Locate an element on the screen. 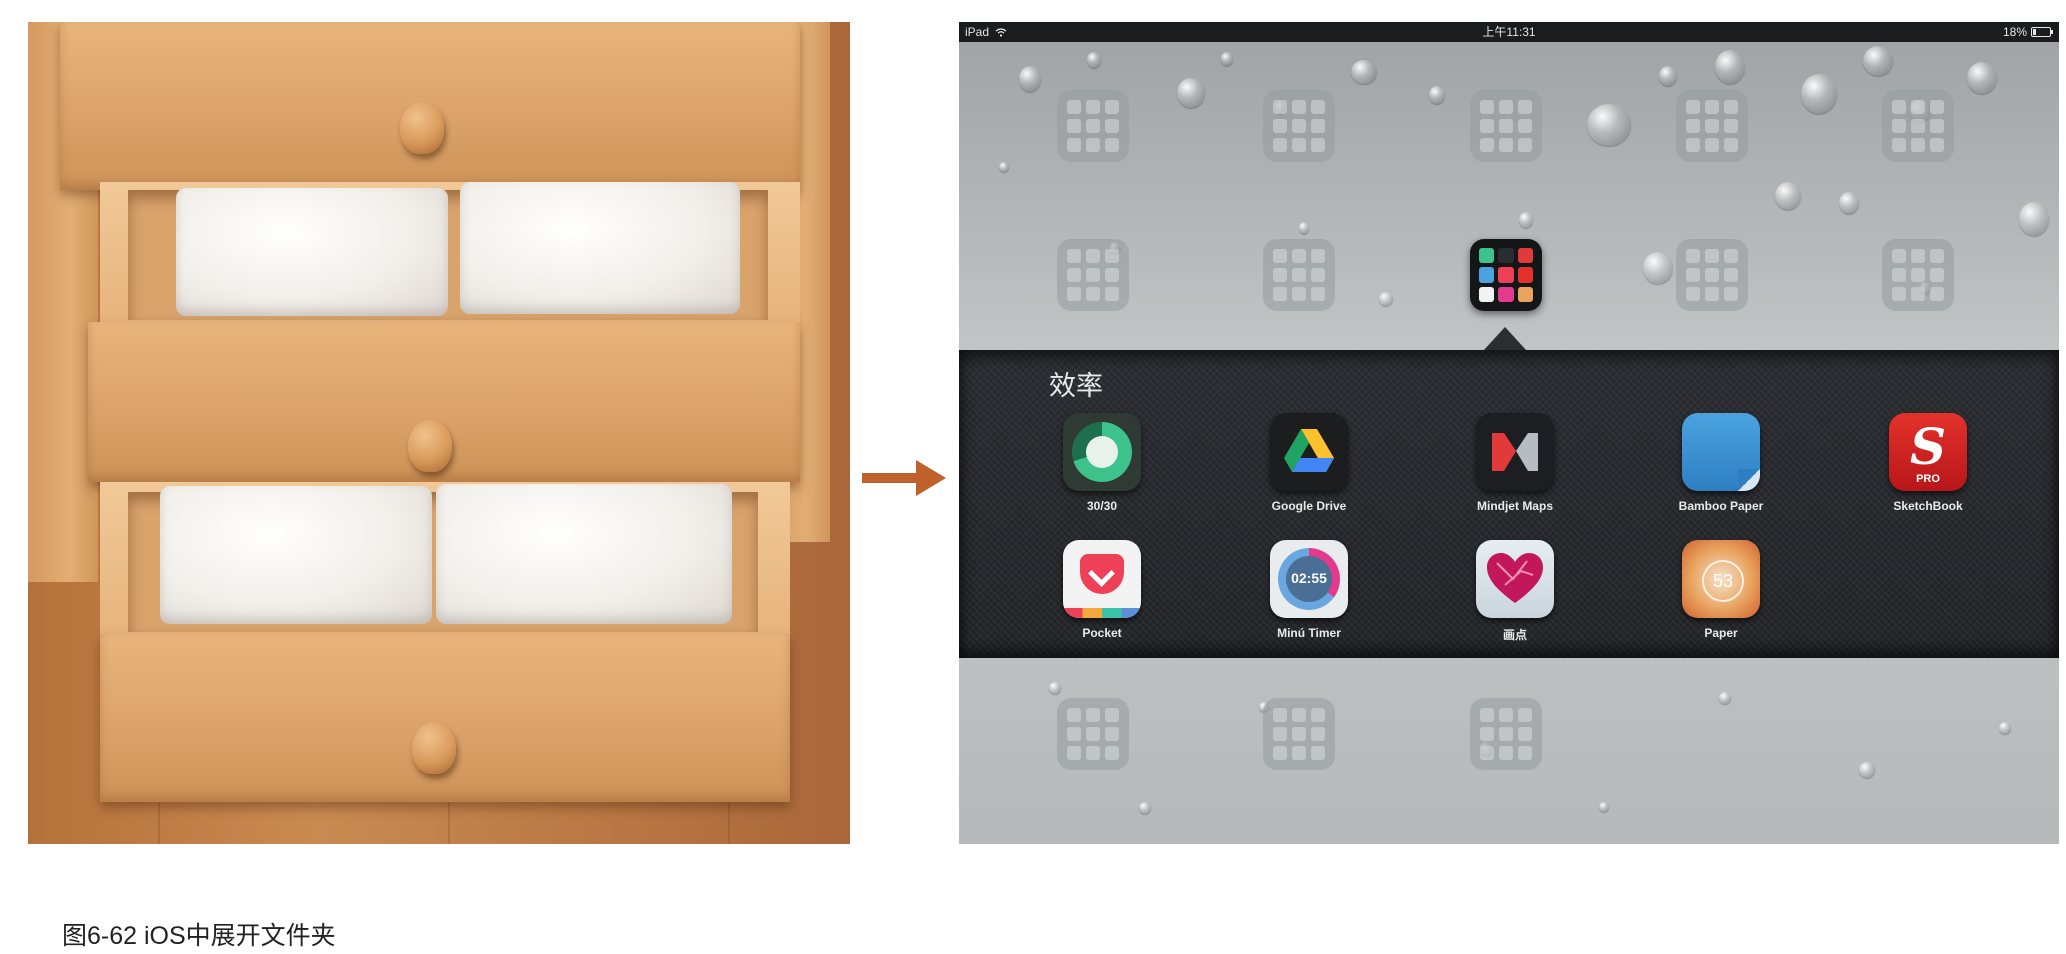 The width and height of the screenshot is (2066, 954). timer-readout: 02:55 is located at coordinates (1309, 578).